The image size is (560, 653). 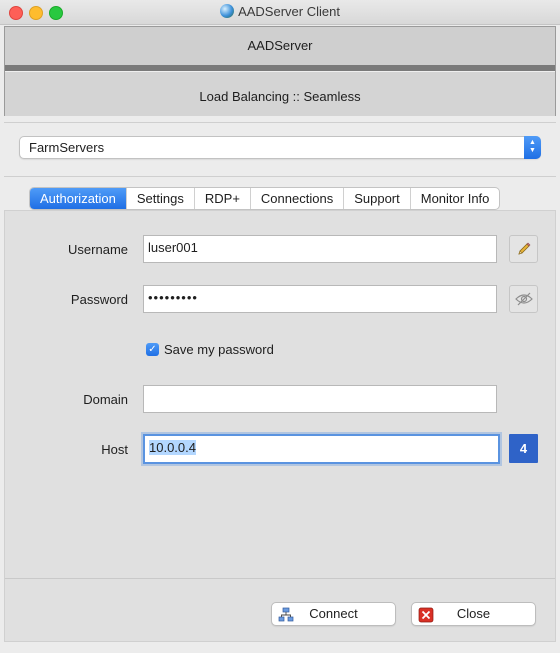 I want to click on window-title-area: AADServer Client, so click(x=280, y=11).